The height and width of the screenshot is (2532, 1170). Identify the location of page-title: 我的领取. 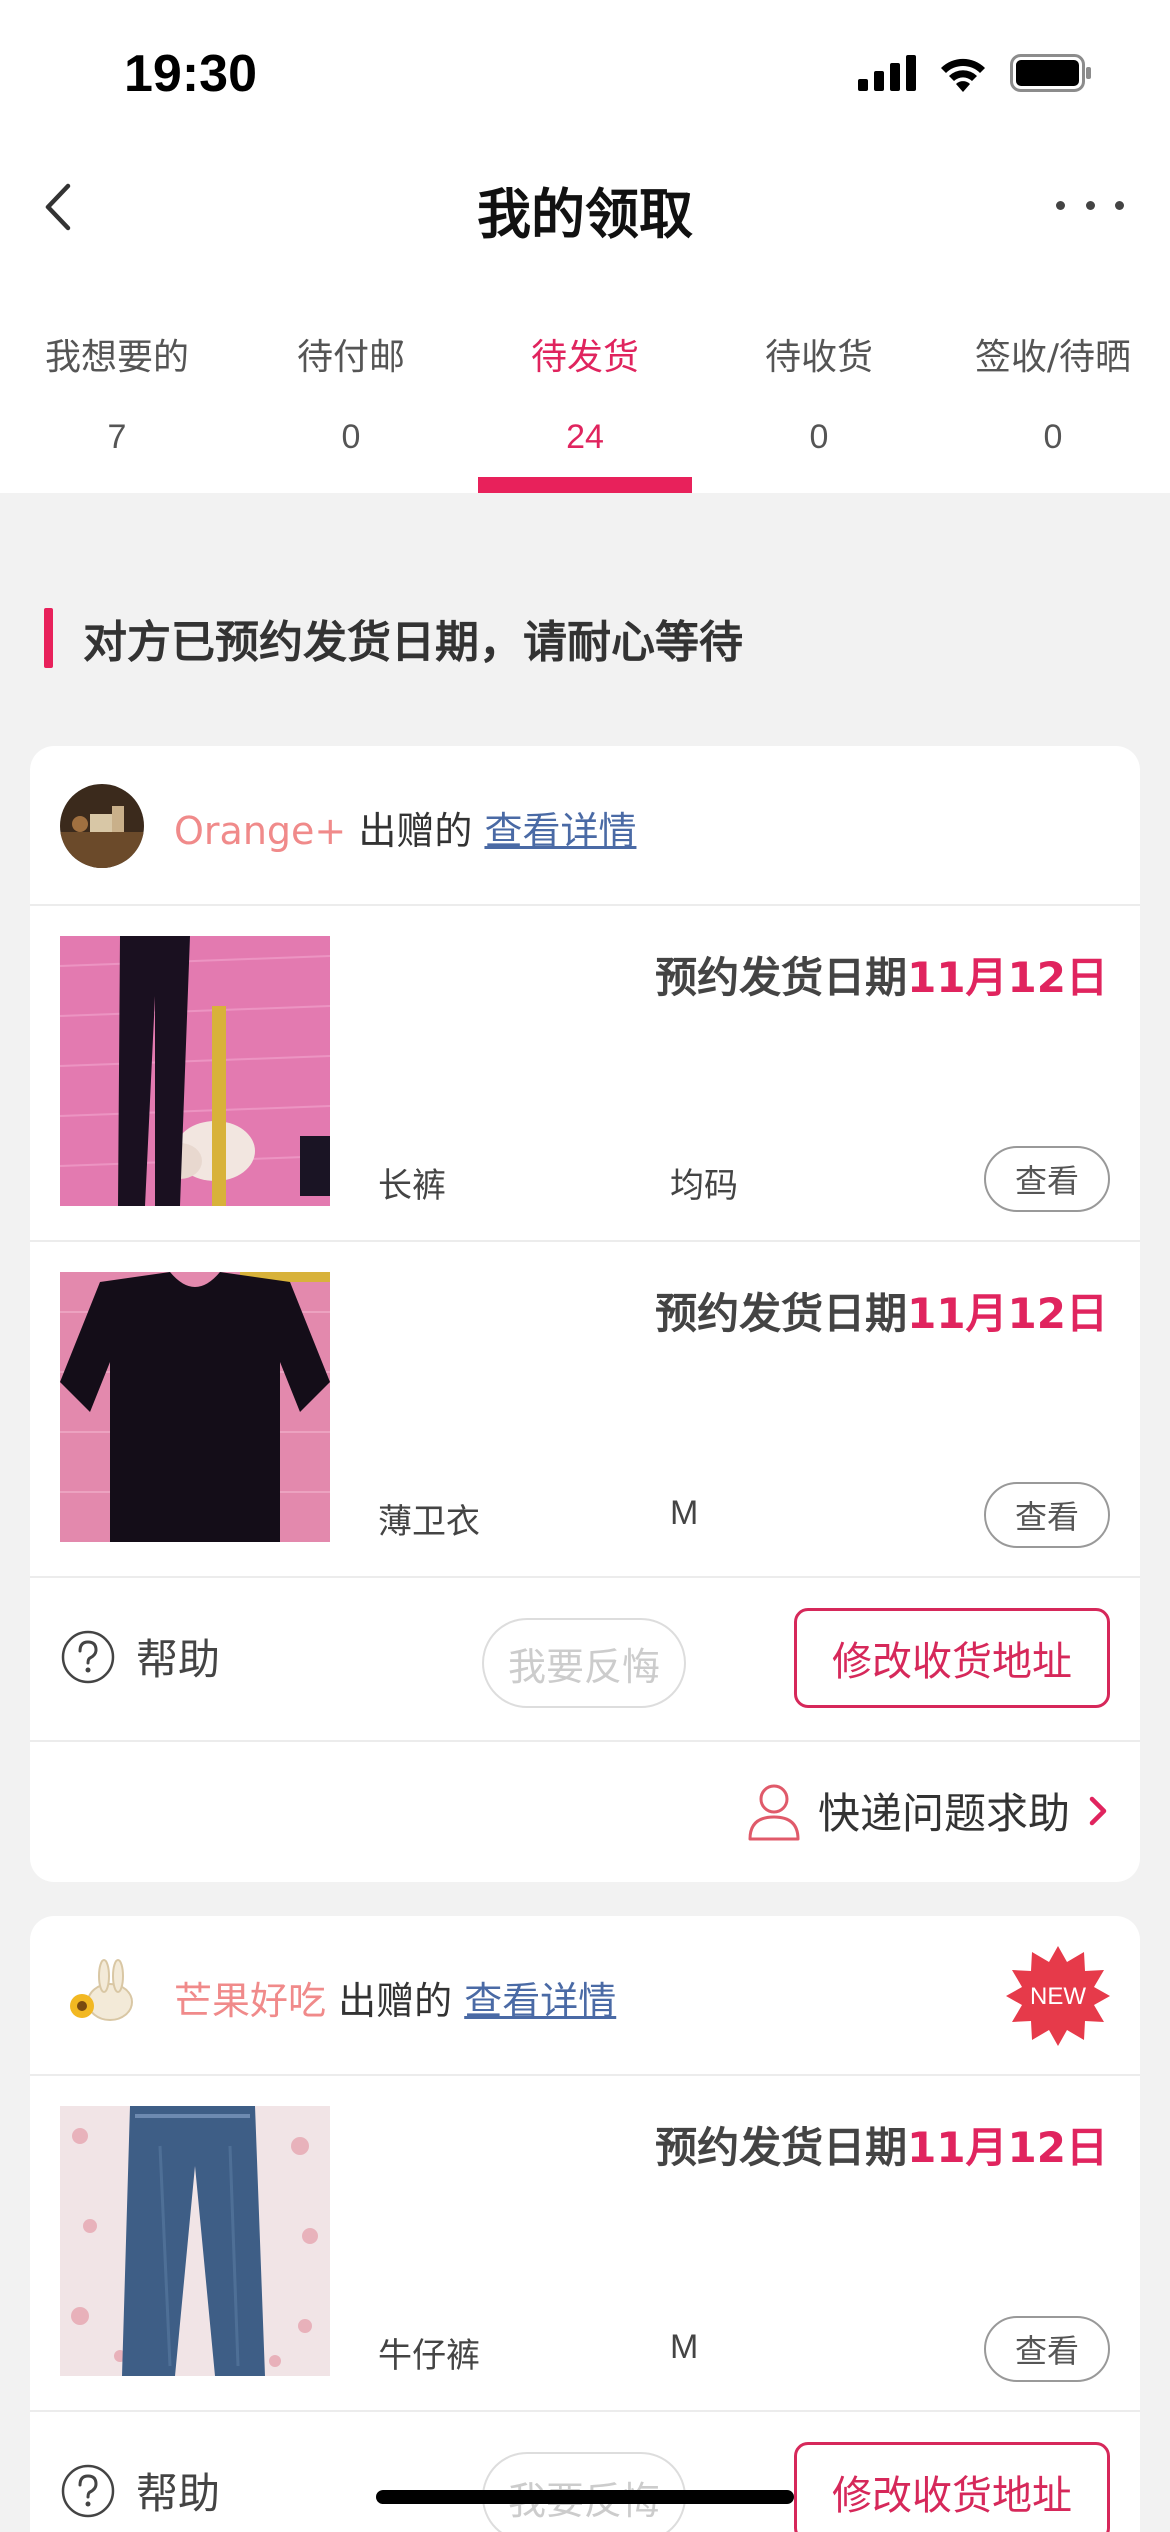
(585, 214).